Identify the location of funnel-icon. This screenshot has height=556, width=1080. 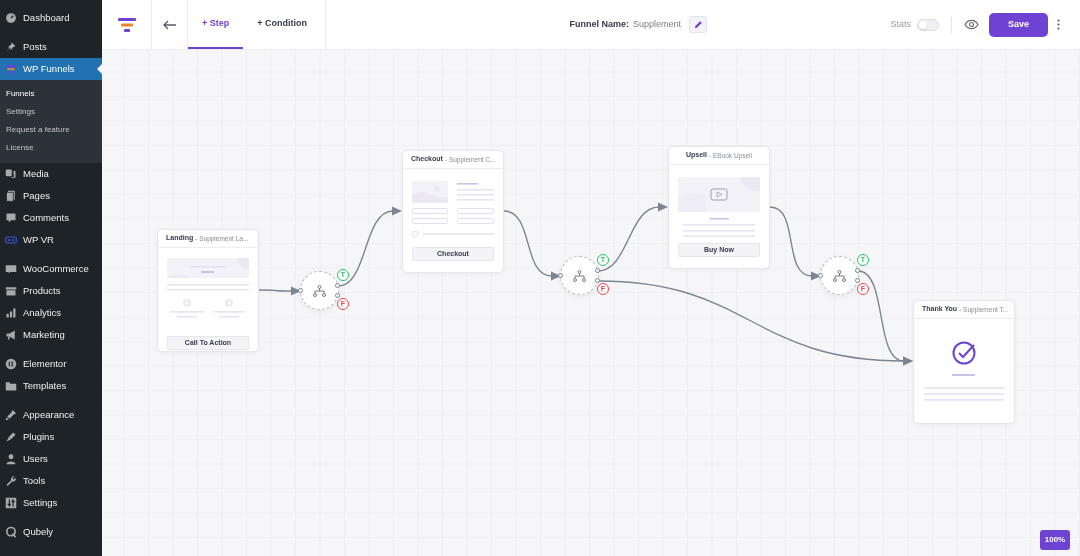
(11, 69).